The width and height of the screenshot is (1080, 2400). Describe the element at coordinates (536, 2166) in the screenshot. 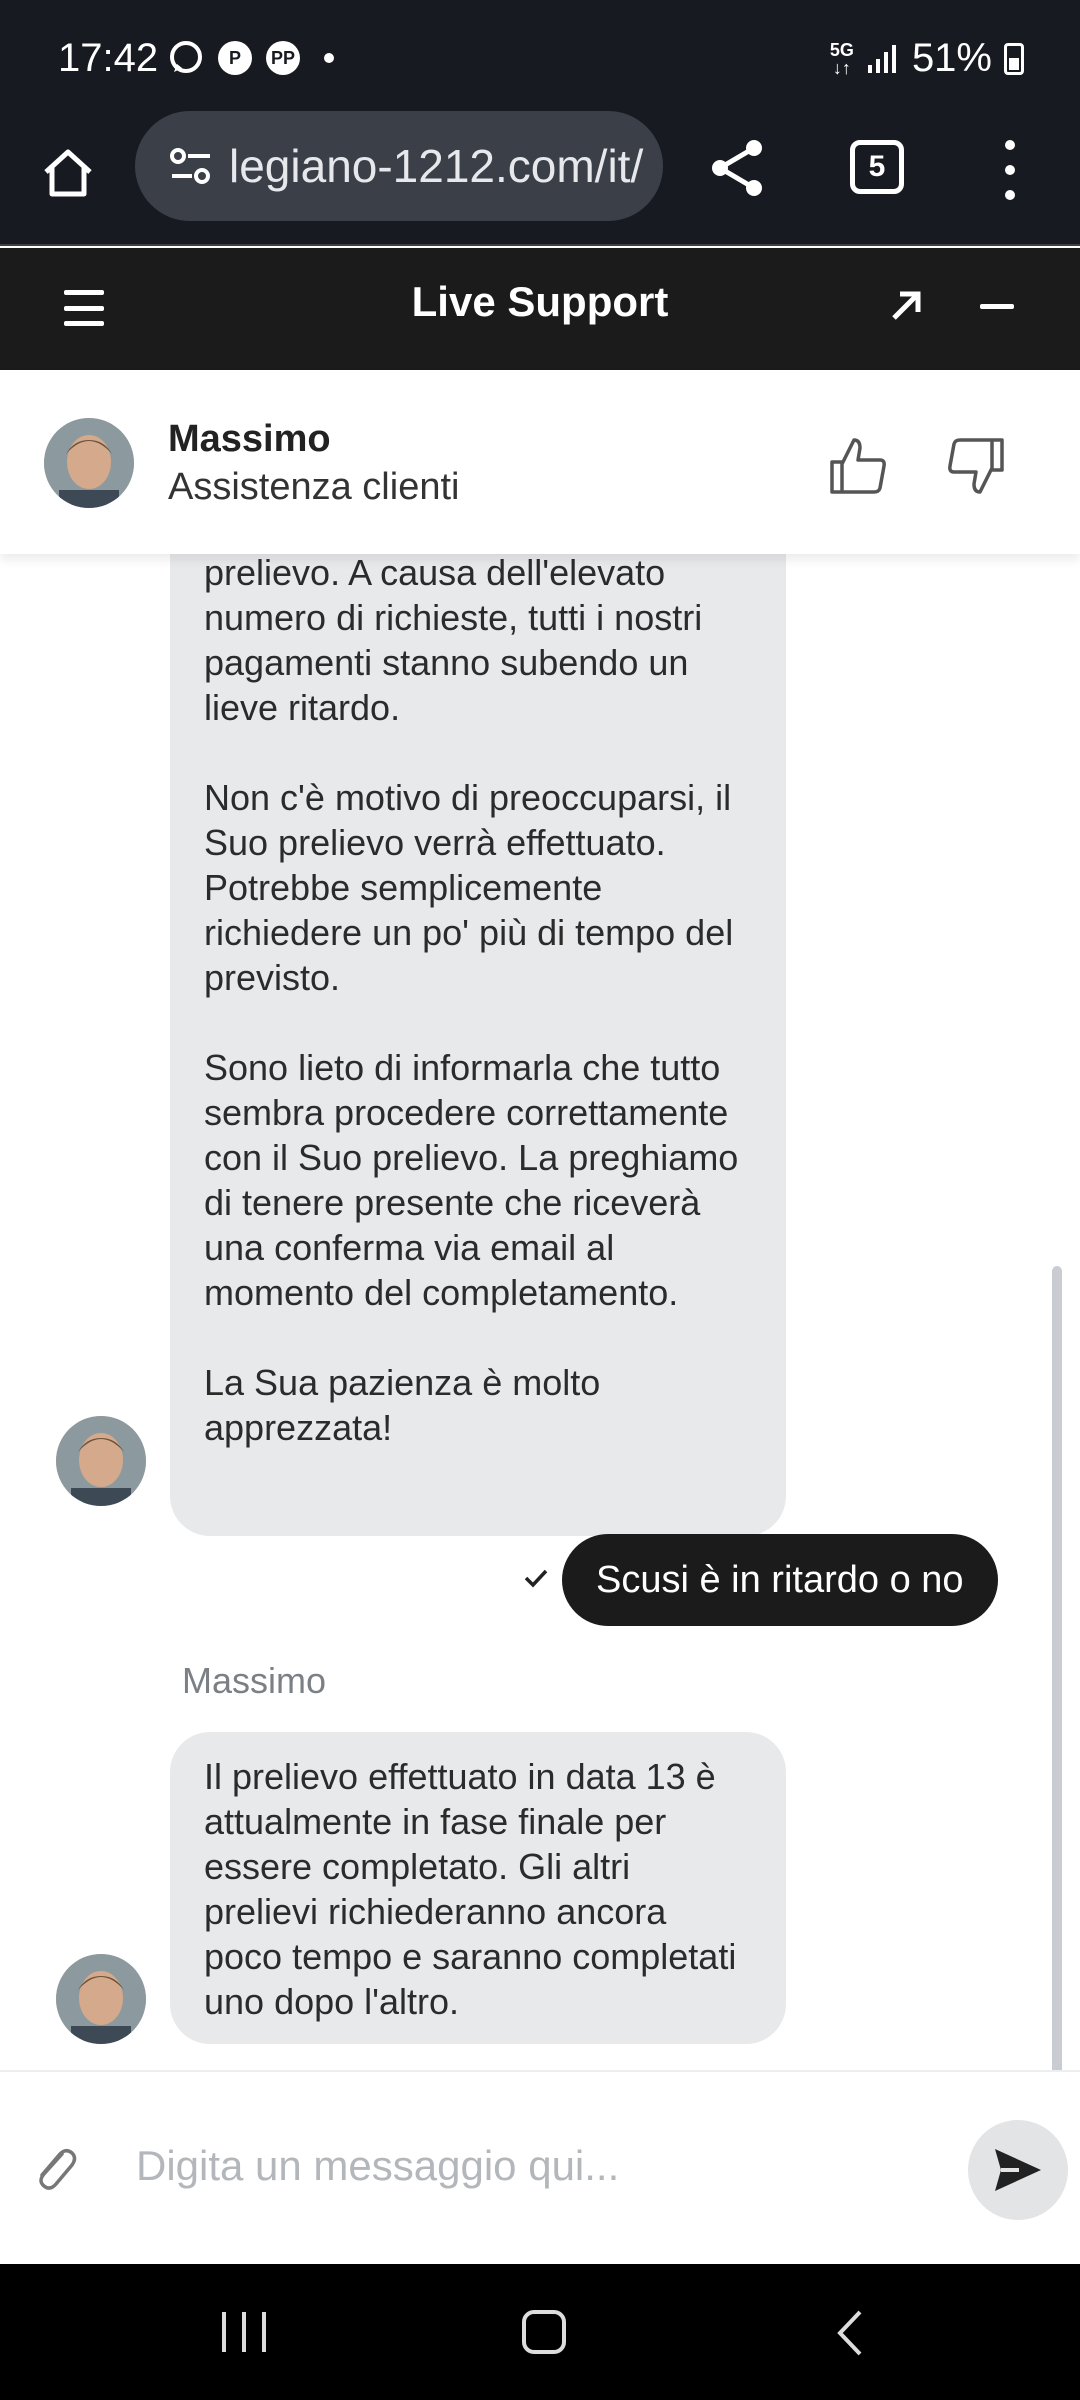

I see `message-input` at that location.